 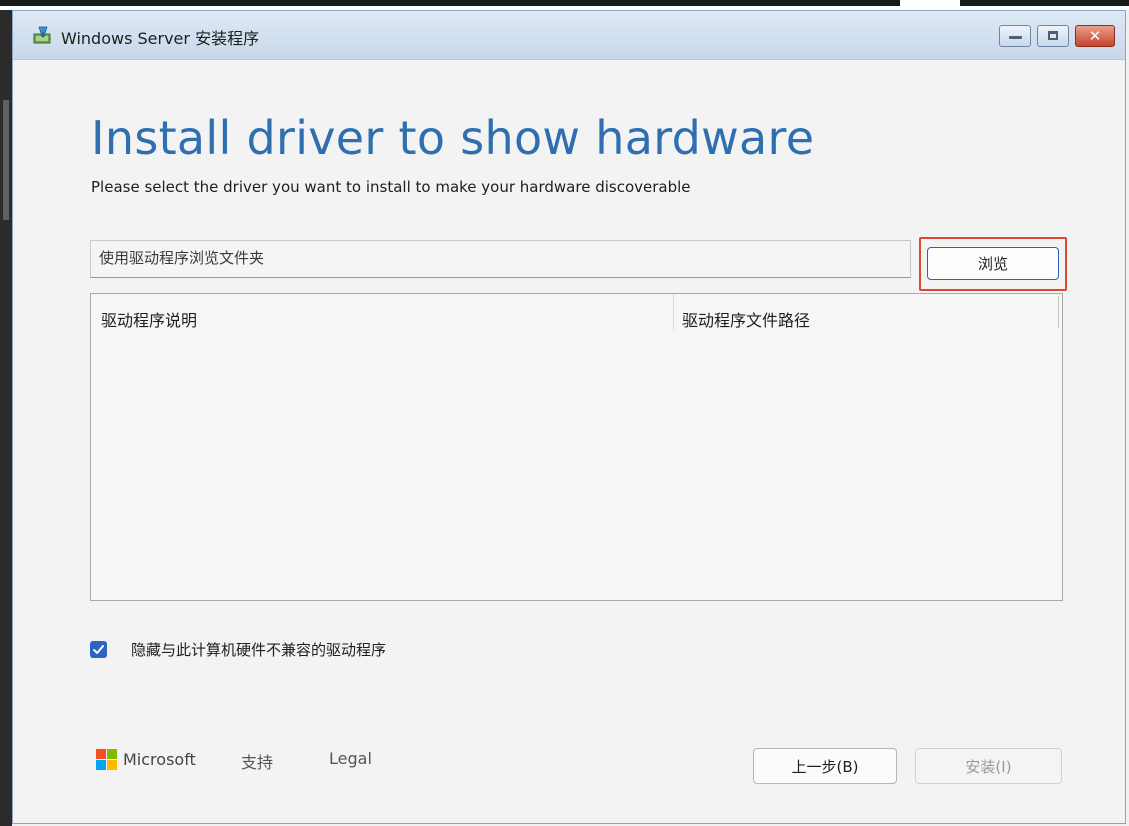 I want to click on microsoft-logo-icon, so click(x=106, y=759).